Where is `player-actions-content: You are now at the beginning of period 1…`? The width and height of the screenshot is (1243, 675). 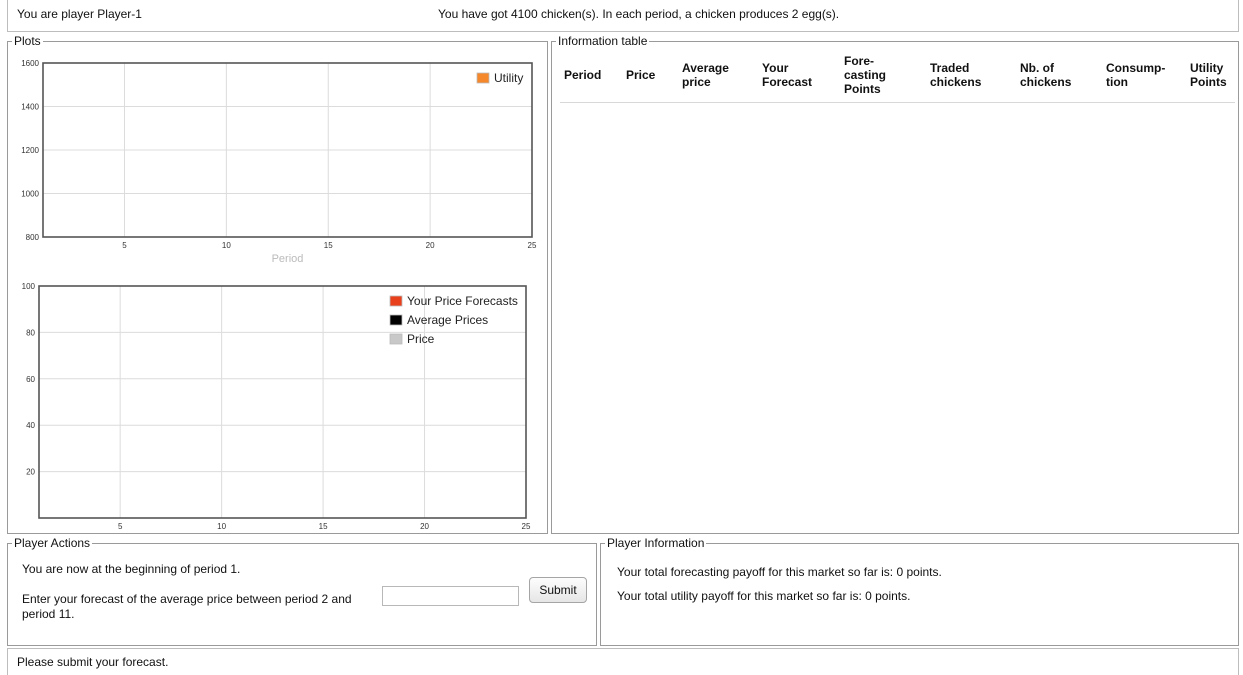
player-actions-content: You are now at the beginning of period 1… is located at coordinates (302, 591).